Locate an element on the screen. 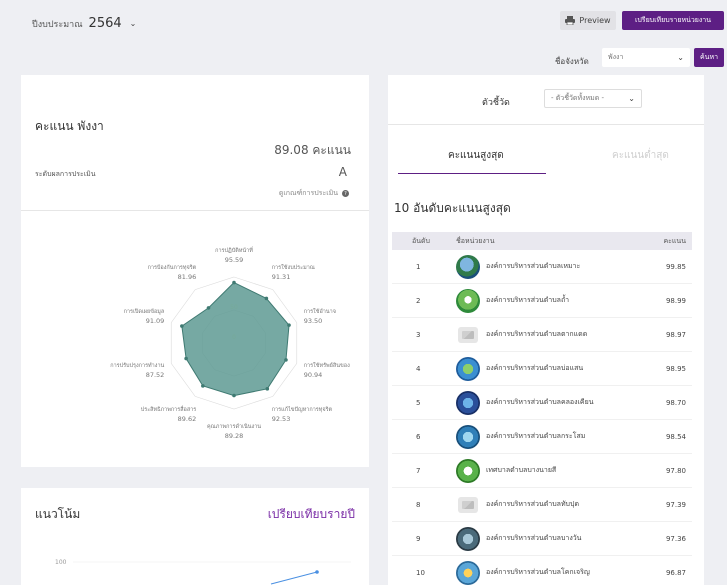 This screenshot has width=727, height=585. score-cell: 98.95 is located at coordinates (675, 368).